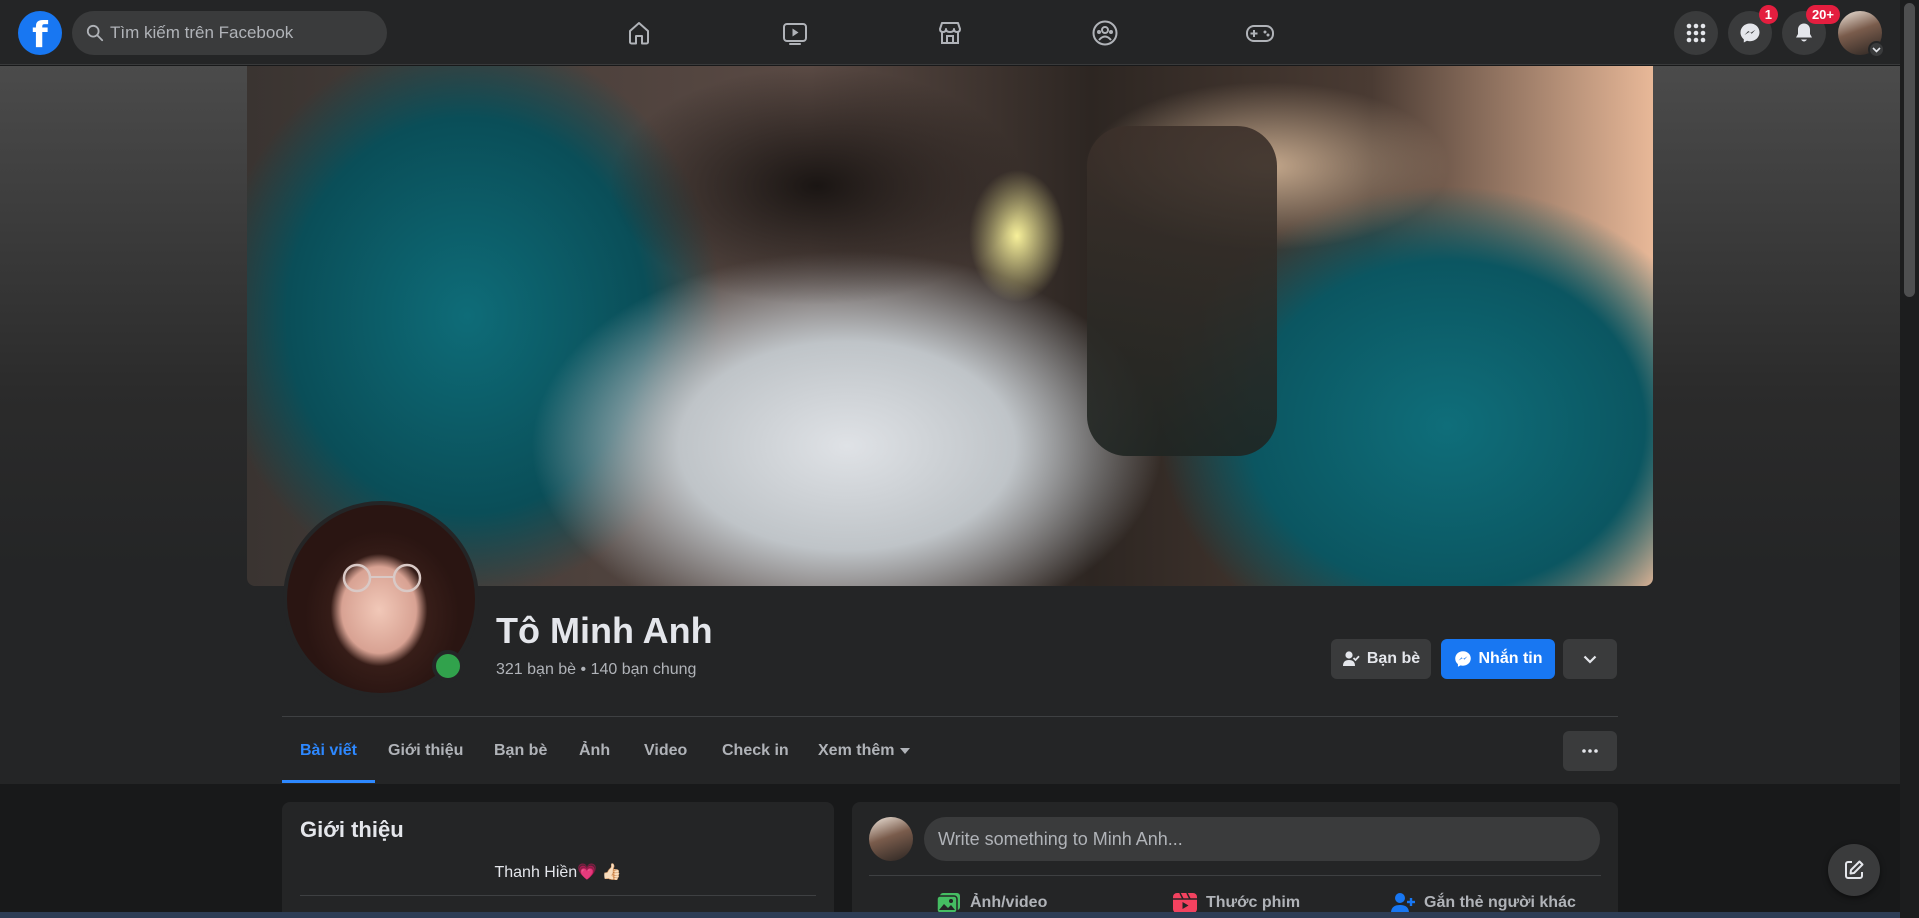 This screenshot has width=1919, height=918. I want to click on grid-menu-icon, so click(1696, 33).